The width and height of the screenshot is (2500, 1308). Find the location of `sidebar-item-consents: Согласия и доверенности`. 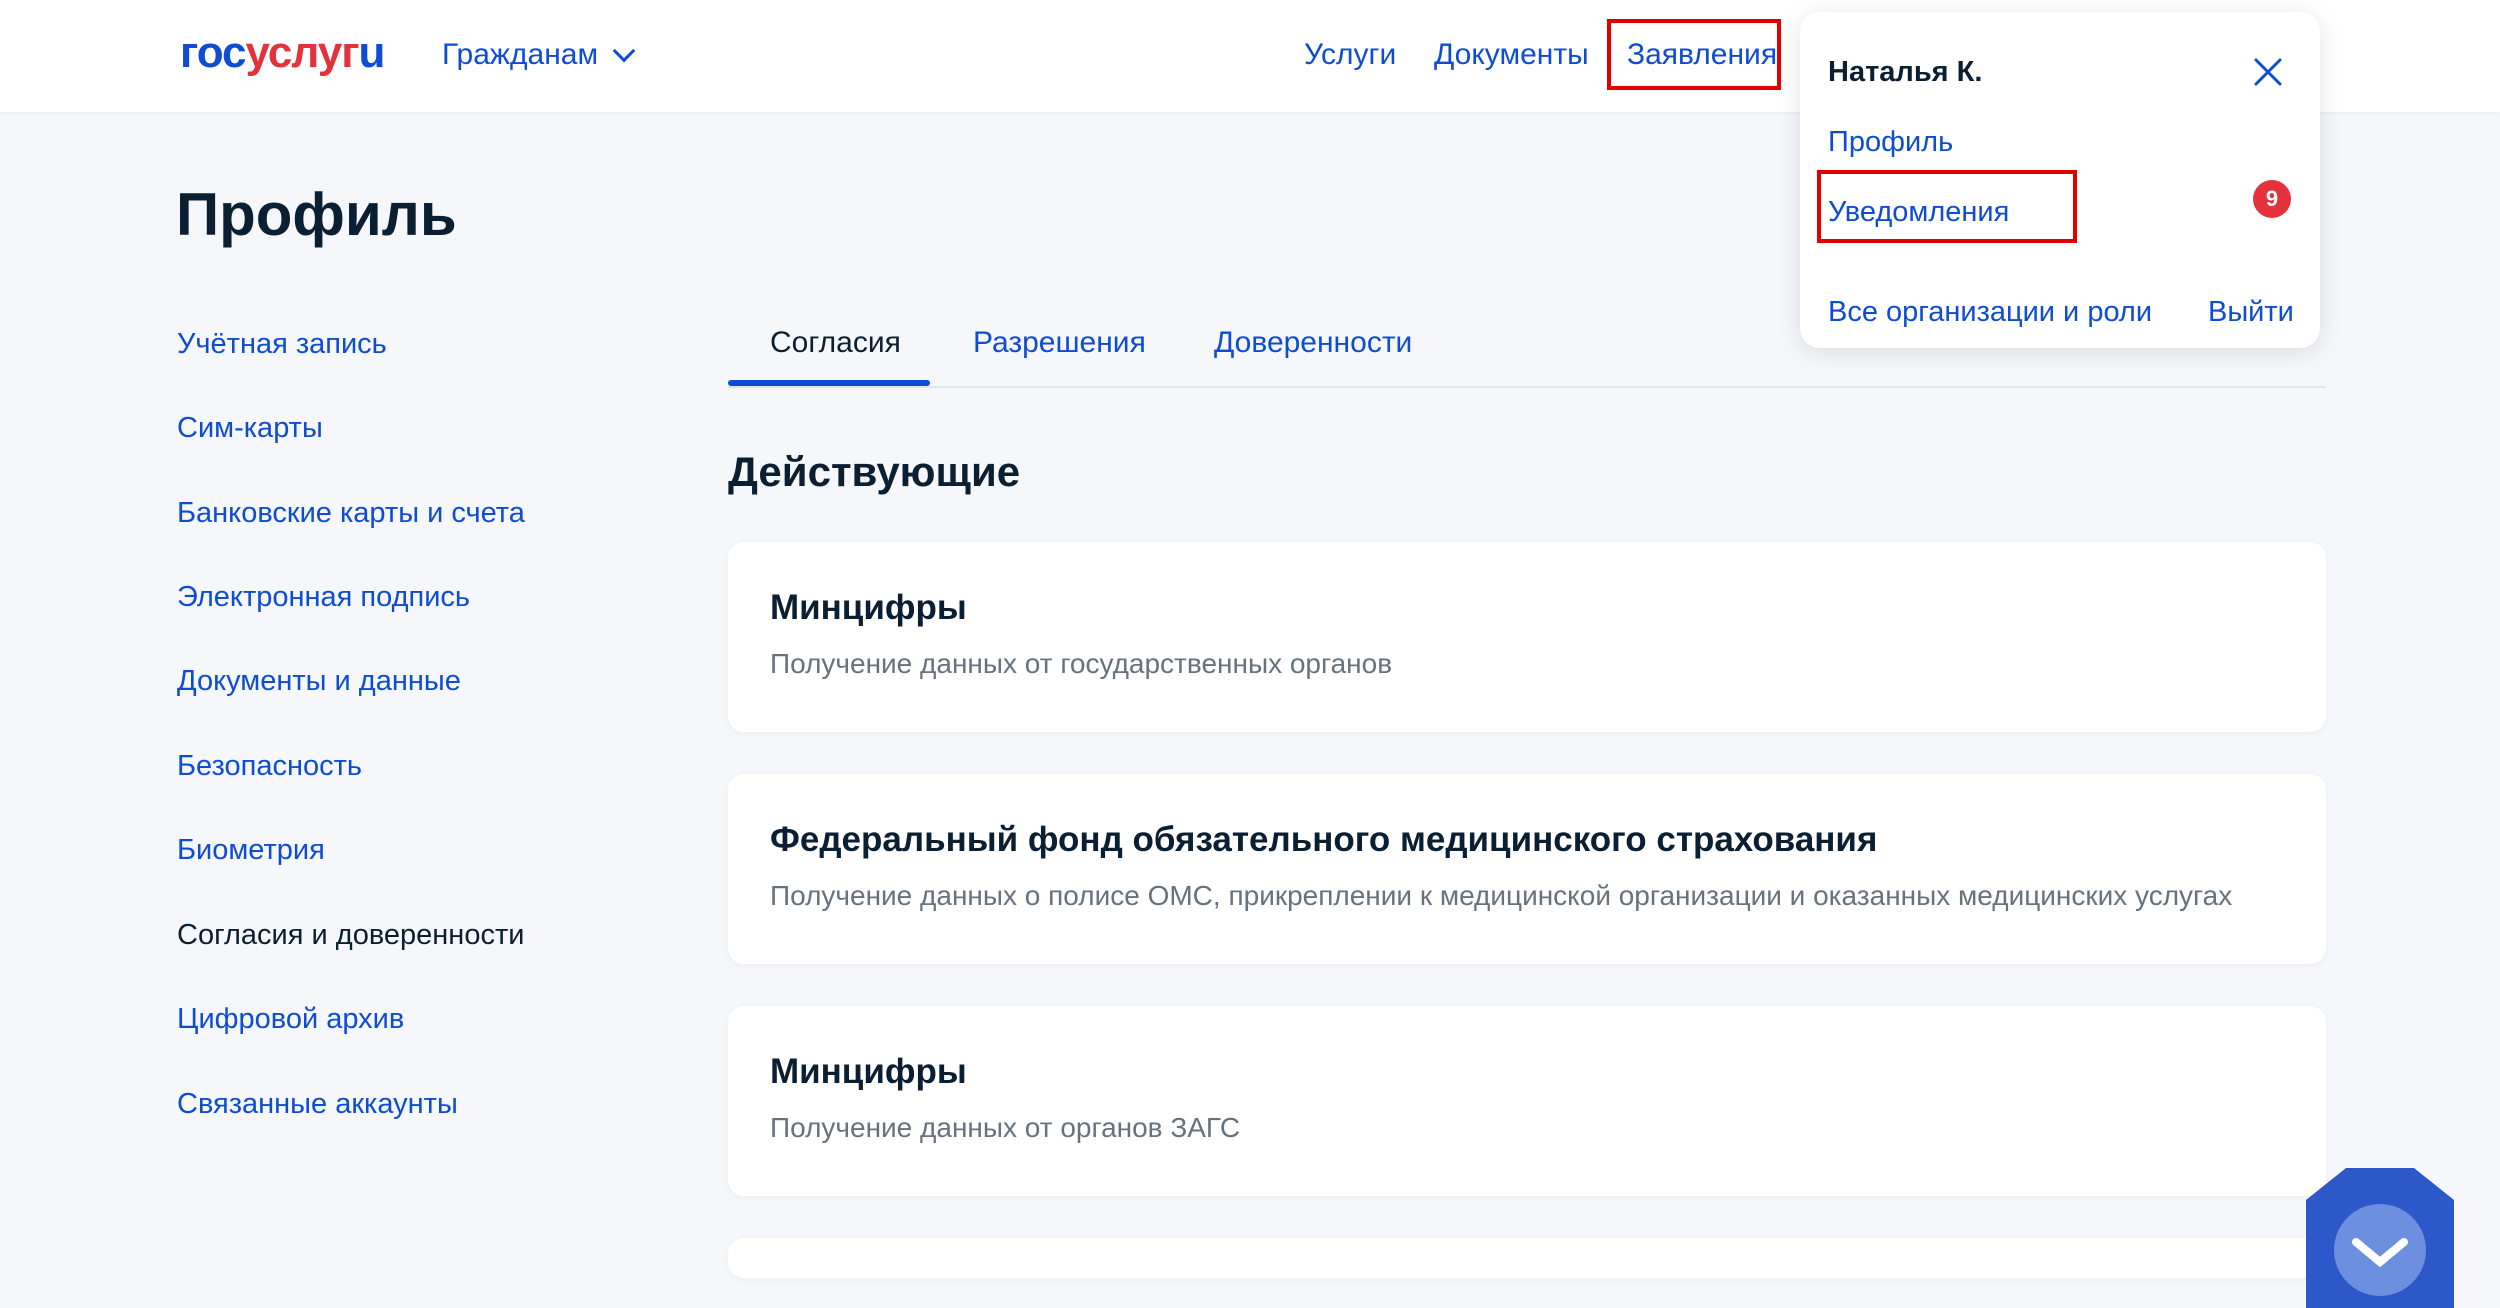

sidebar-item-consents: Согласия и доверенности is located at coordinates (350, 935).